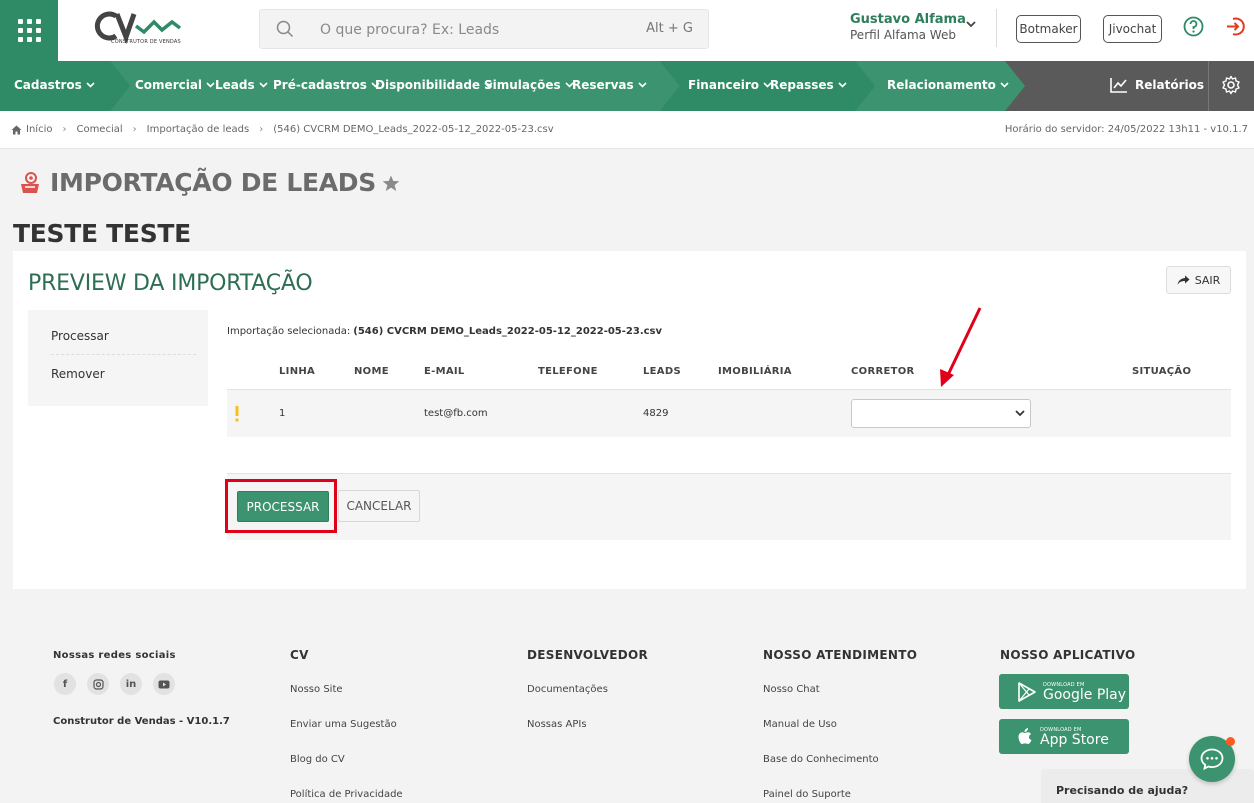  Describe the element at coordinates (883, 371) in the screenshot. I see `col-corretor: CORRETOR` at that location.